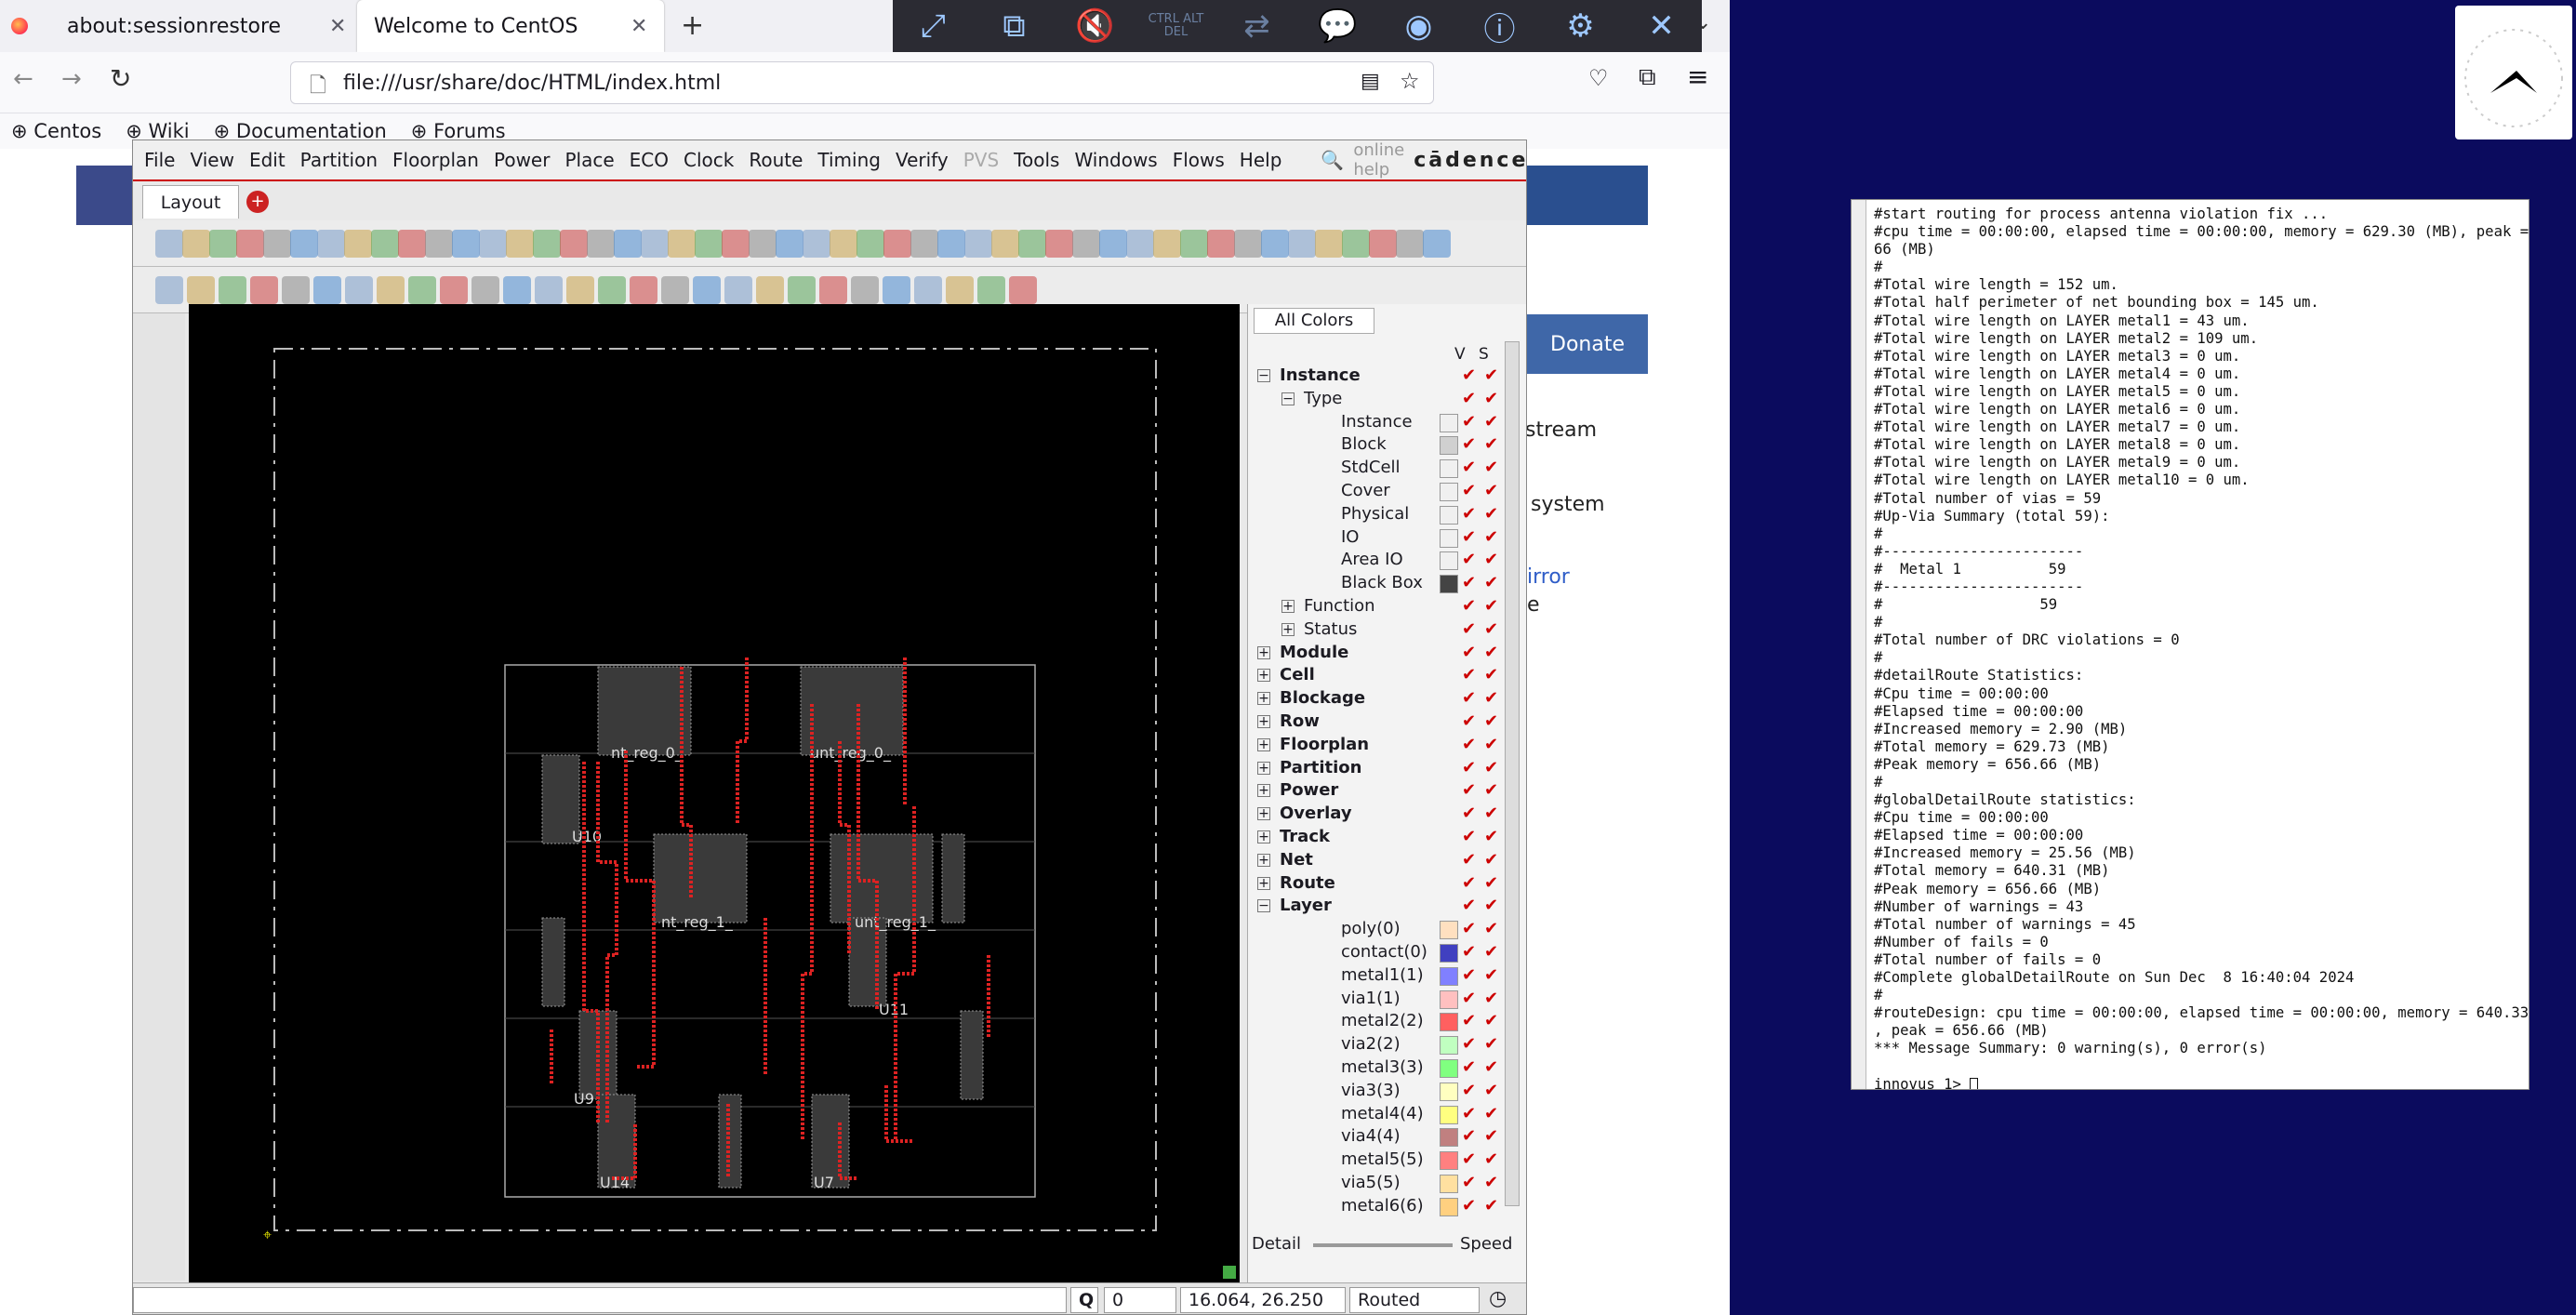 The image size is (2576, 1315). I want to click on menu-partition: Partition, so click(339, 160).